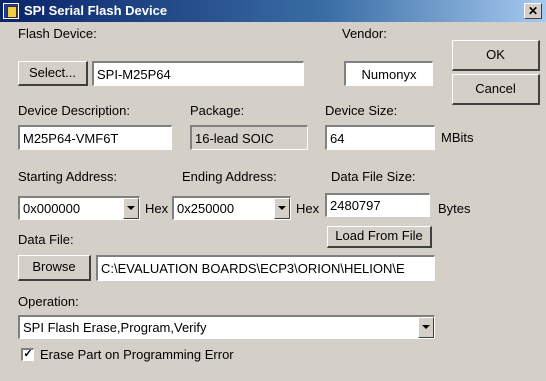  Describe the element at coordinates (361, 110) in the screenshot. I see `device-size-label: Device Size:` at that location.